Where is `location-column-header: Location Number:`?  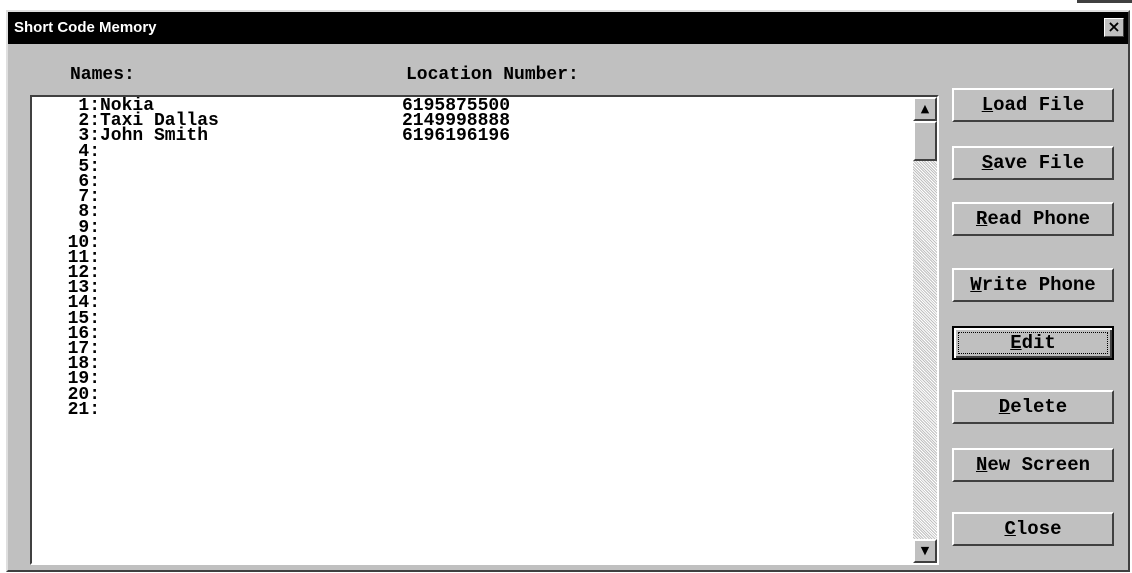
location-column-header: Location Number: is located at coordinates (492, 75).